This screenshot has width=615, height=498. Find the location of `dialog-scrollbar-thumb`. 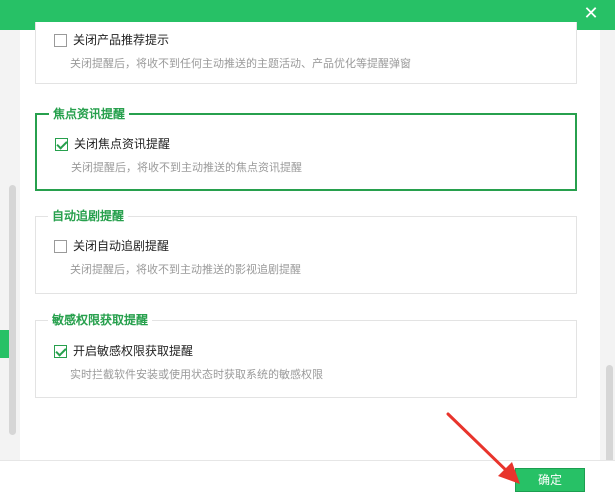

dialog-scrollbar-thumb is located at coordinates (609, 420).